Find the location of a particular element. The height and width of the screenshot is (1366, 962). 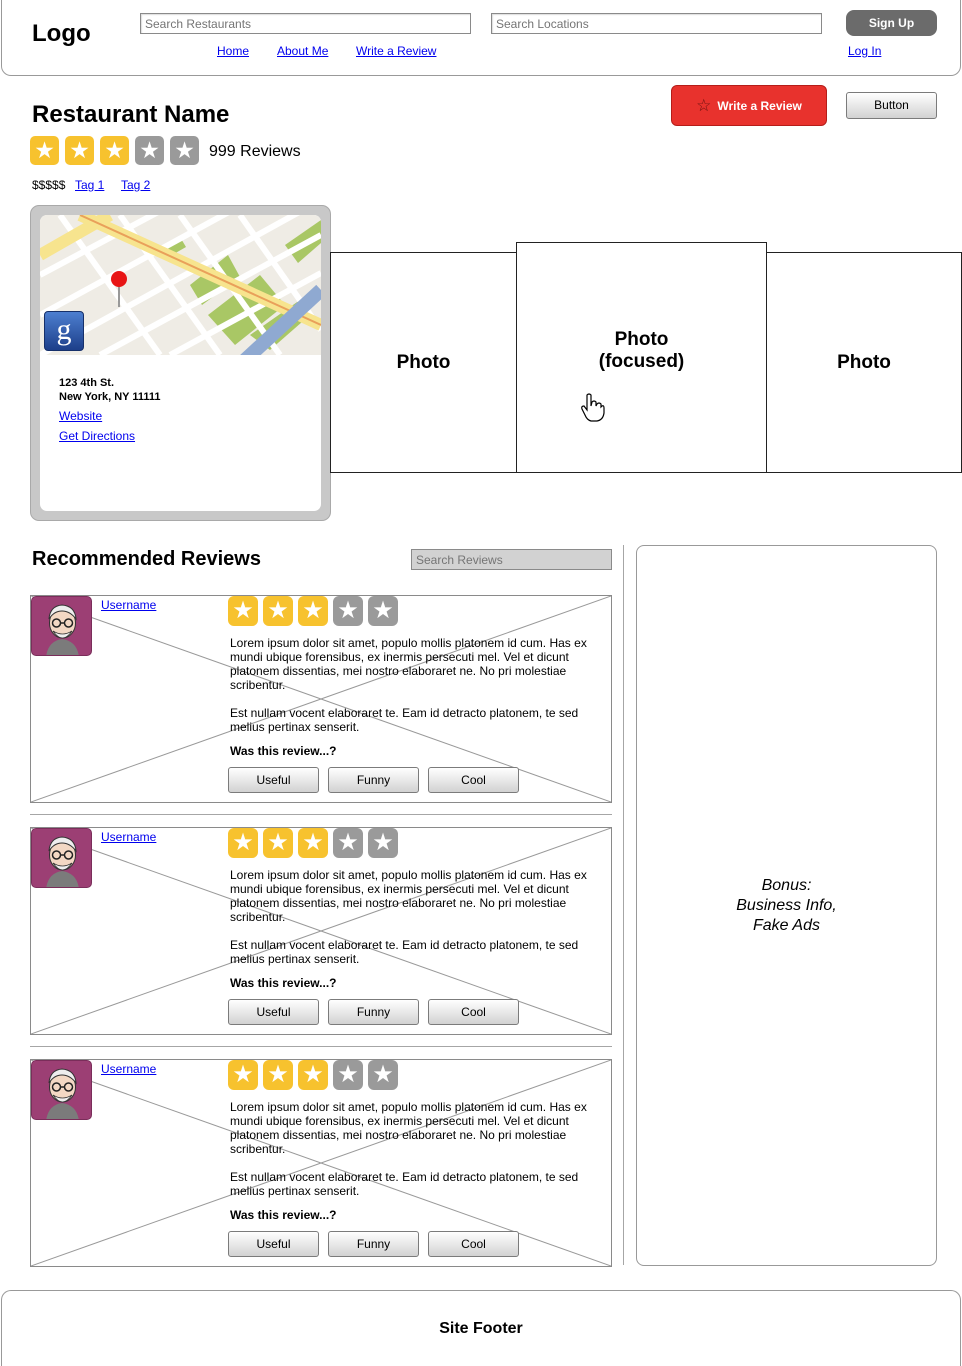

restaurant-name: Restaurant Name is located at coordinates (131, 114).